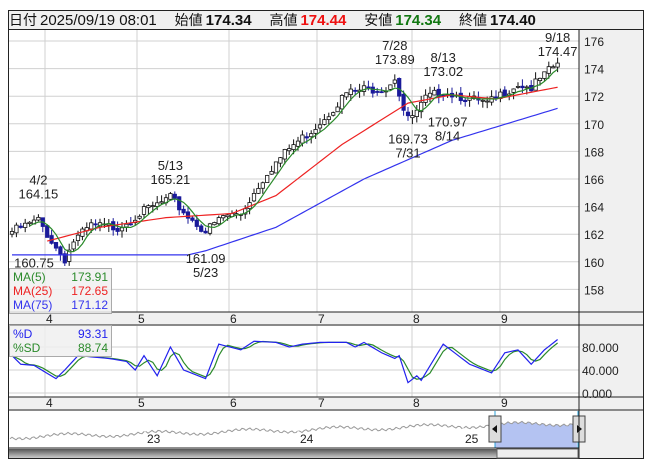 The width and height of the screenshot is (653, 470). I want to click on legend-ma25: MA(25) 172.65, so click(60, 291).